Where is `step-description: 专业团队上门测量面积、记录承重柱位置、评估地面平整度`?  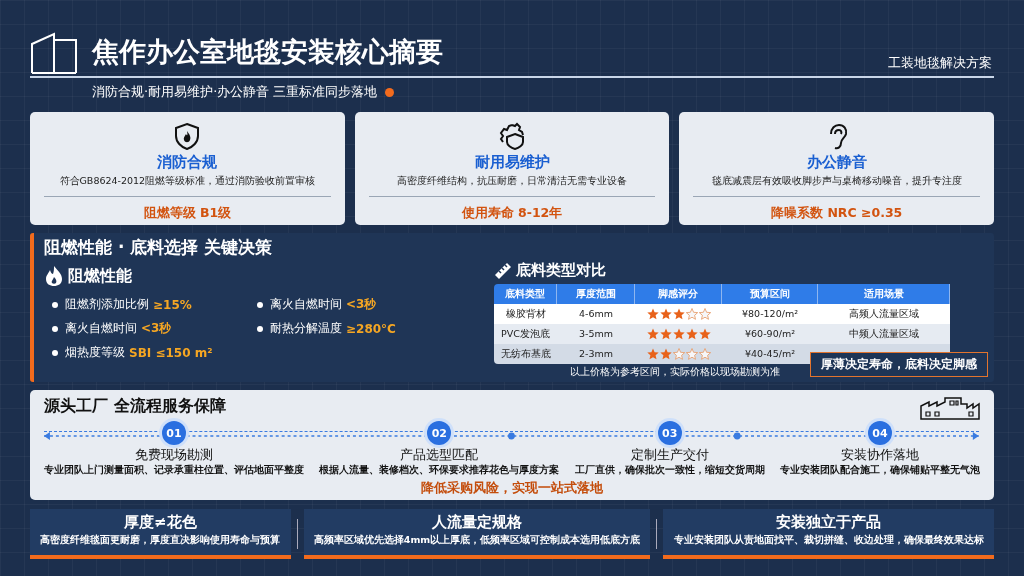
step-description: 专业团队上门测量面积、记录承重柱位置、评估地面平整度 is located at coordinates (174, 470).